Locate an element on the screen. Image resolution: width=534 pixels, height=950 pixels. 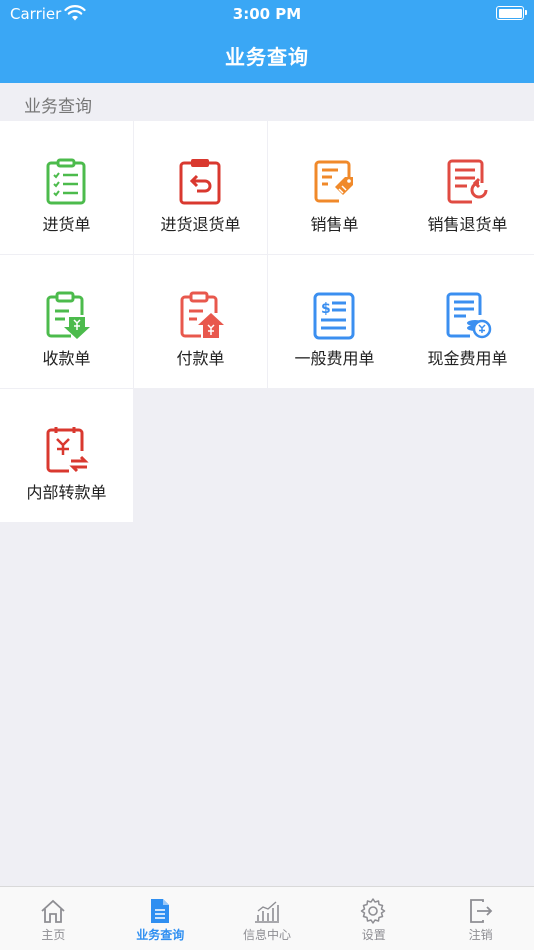
tab-business-query: 业务查询 is located at coordinates (160, 918).